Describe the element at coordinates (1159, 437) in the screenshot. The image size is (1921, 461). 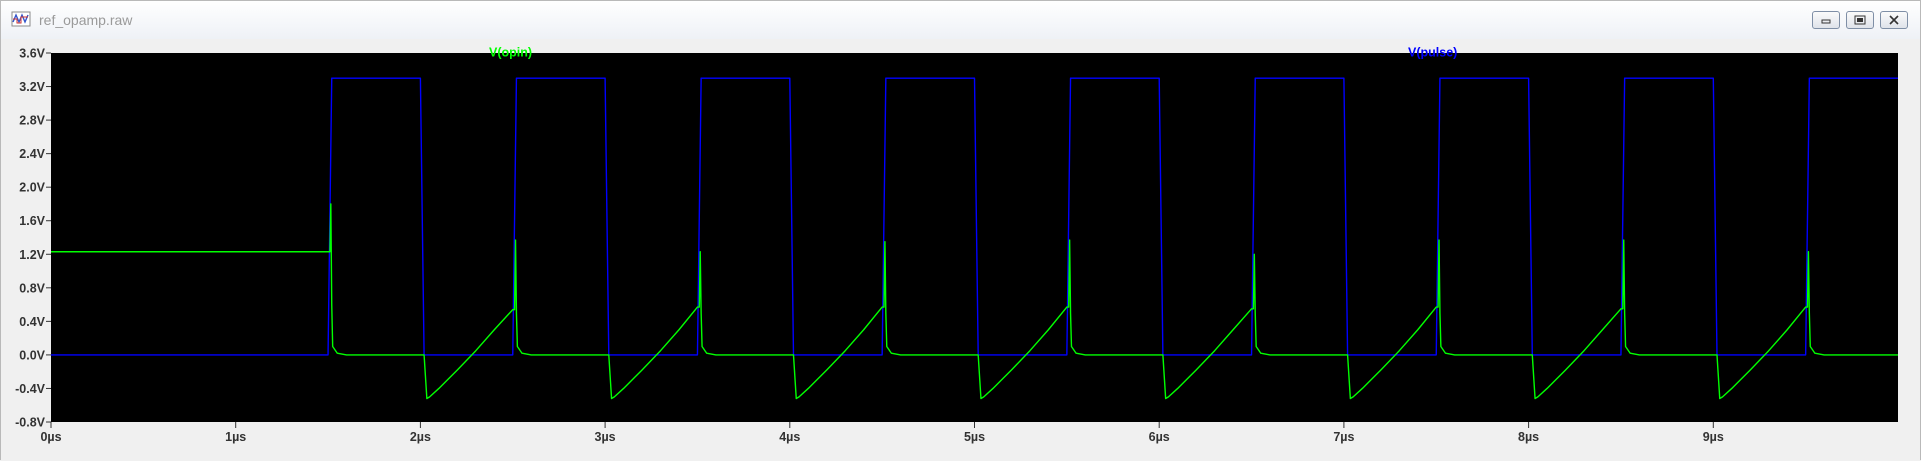
I see `x-tick-label: 6µs` at that location.